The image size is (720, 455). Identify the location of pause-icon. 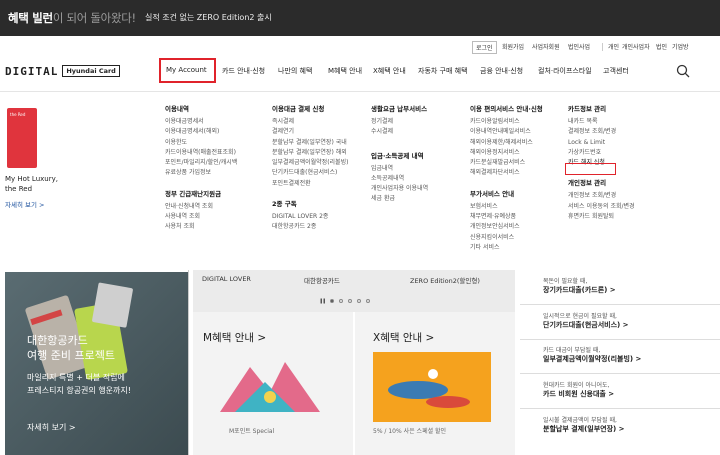
(323, 301).